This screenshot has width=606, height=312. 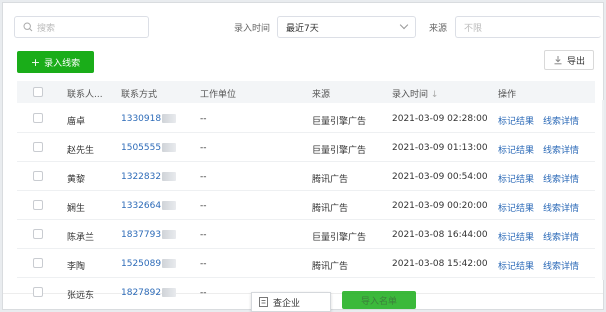 I want to click on phone-link: 1505555, so click(x=149, y=148).